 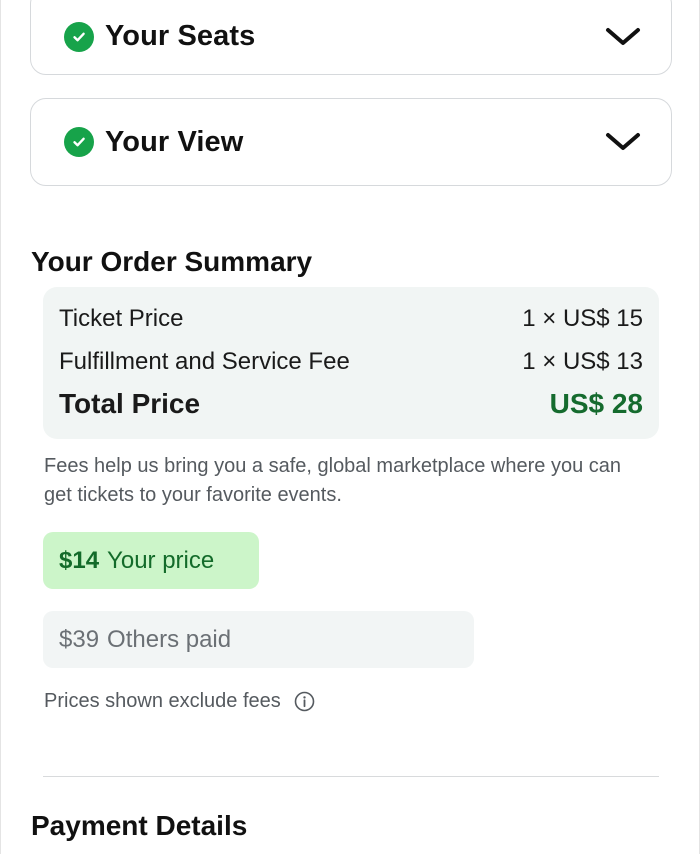 What do you see at coordinates (304, 701) in the screenshot?
I see `info-icon` at bounding box center [304, 701].